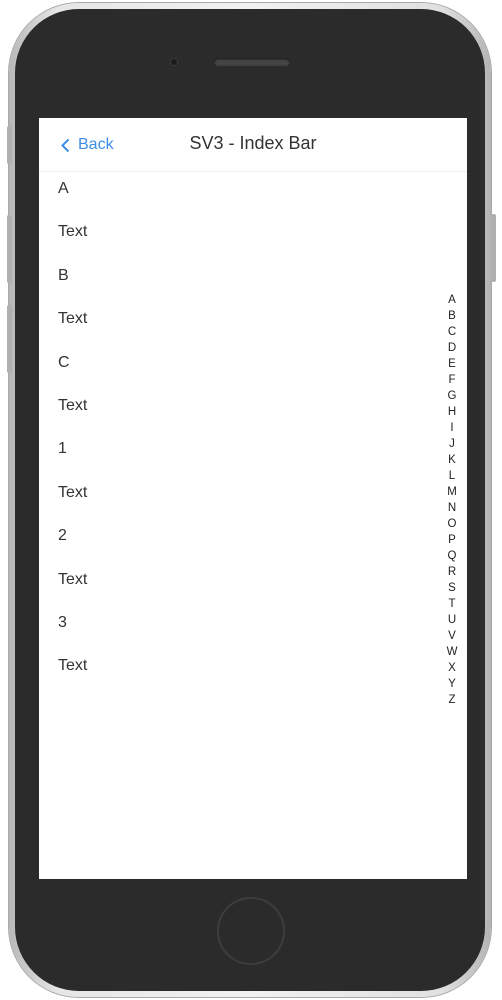 This screenshot has width=502, height=1000. I want to click on power-button, so click(493, 248).